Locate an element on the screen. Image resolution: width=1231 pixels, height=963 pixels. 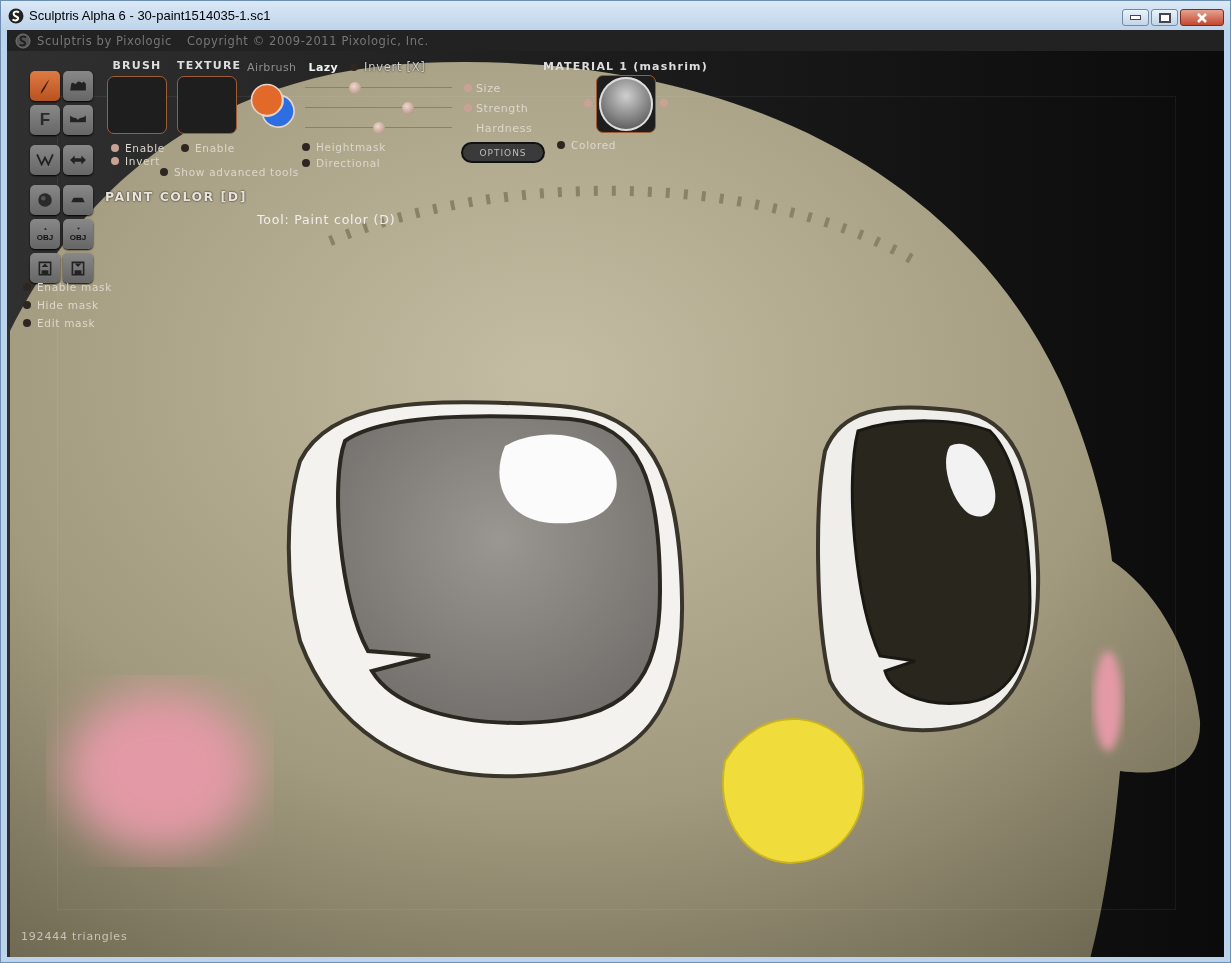
secondary-color-swatch is located at coordinates (278, 111).